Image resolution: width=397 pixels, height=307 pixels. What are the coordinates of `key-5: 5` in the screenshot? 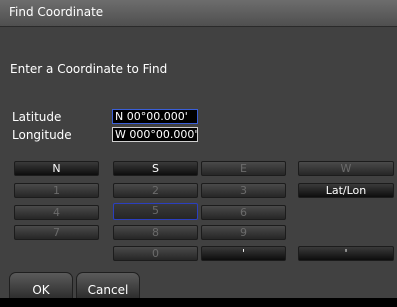 It's located at (155, 211).